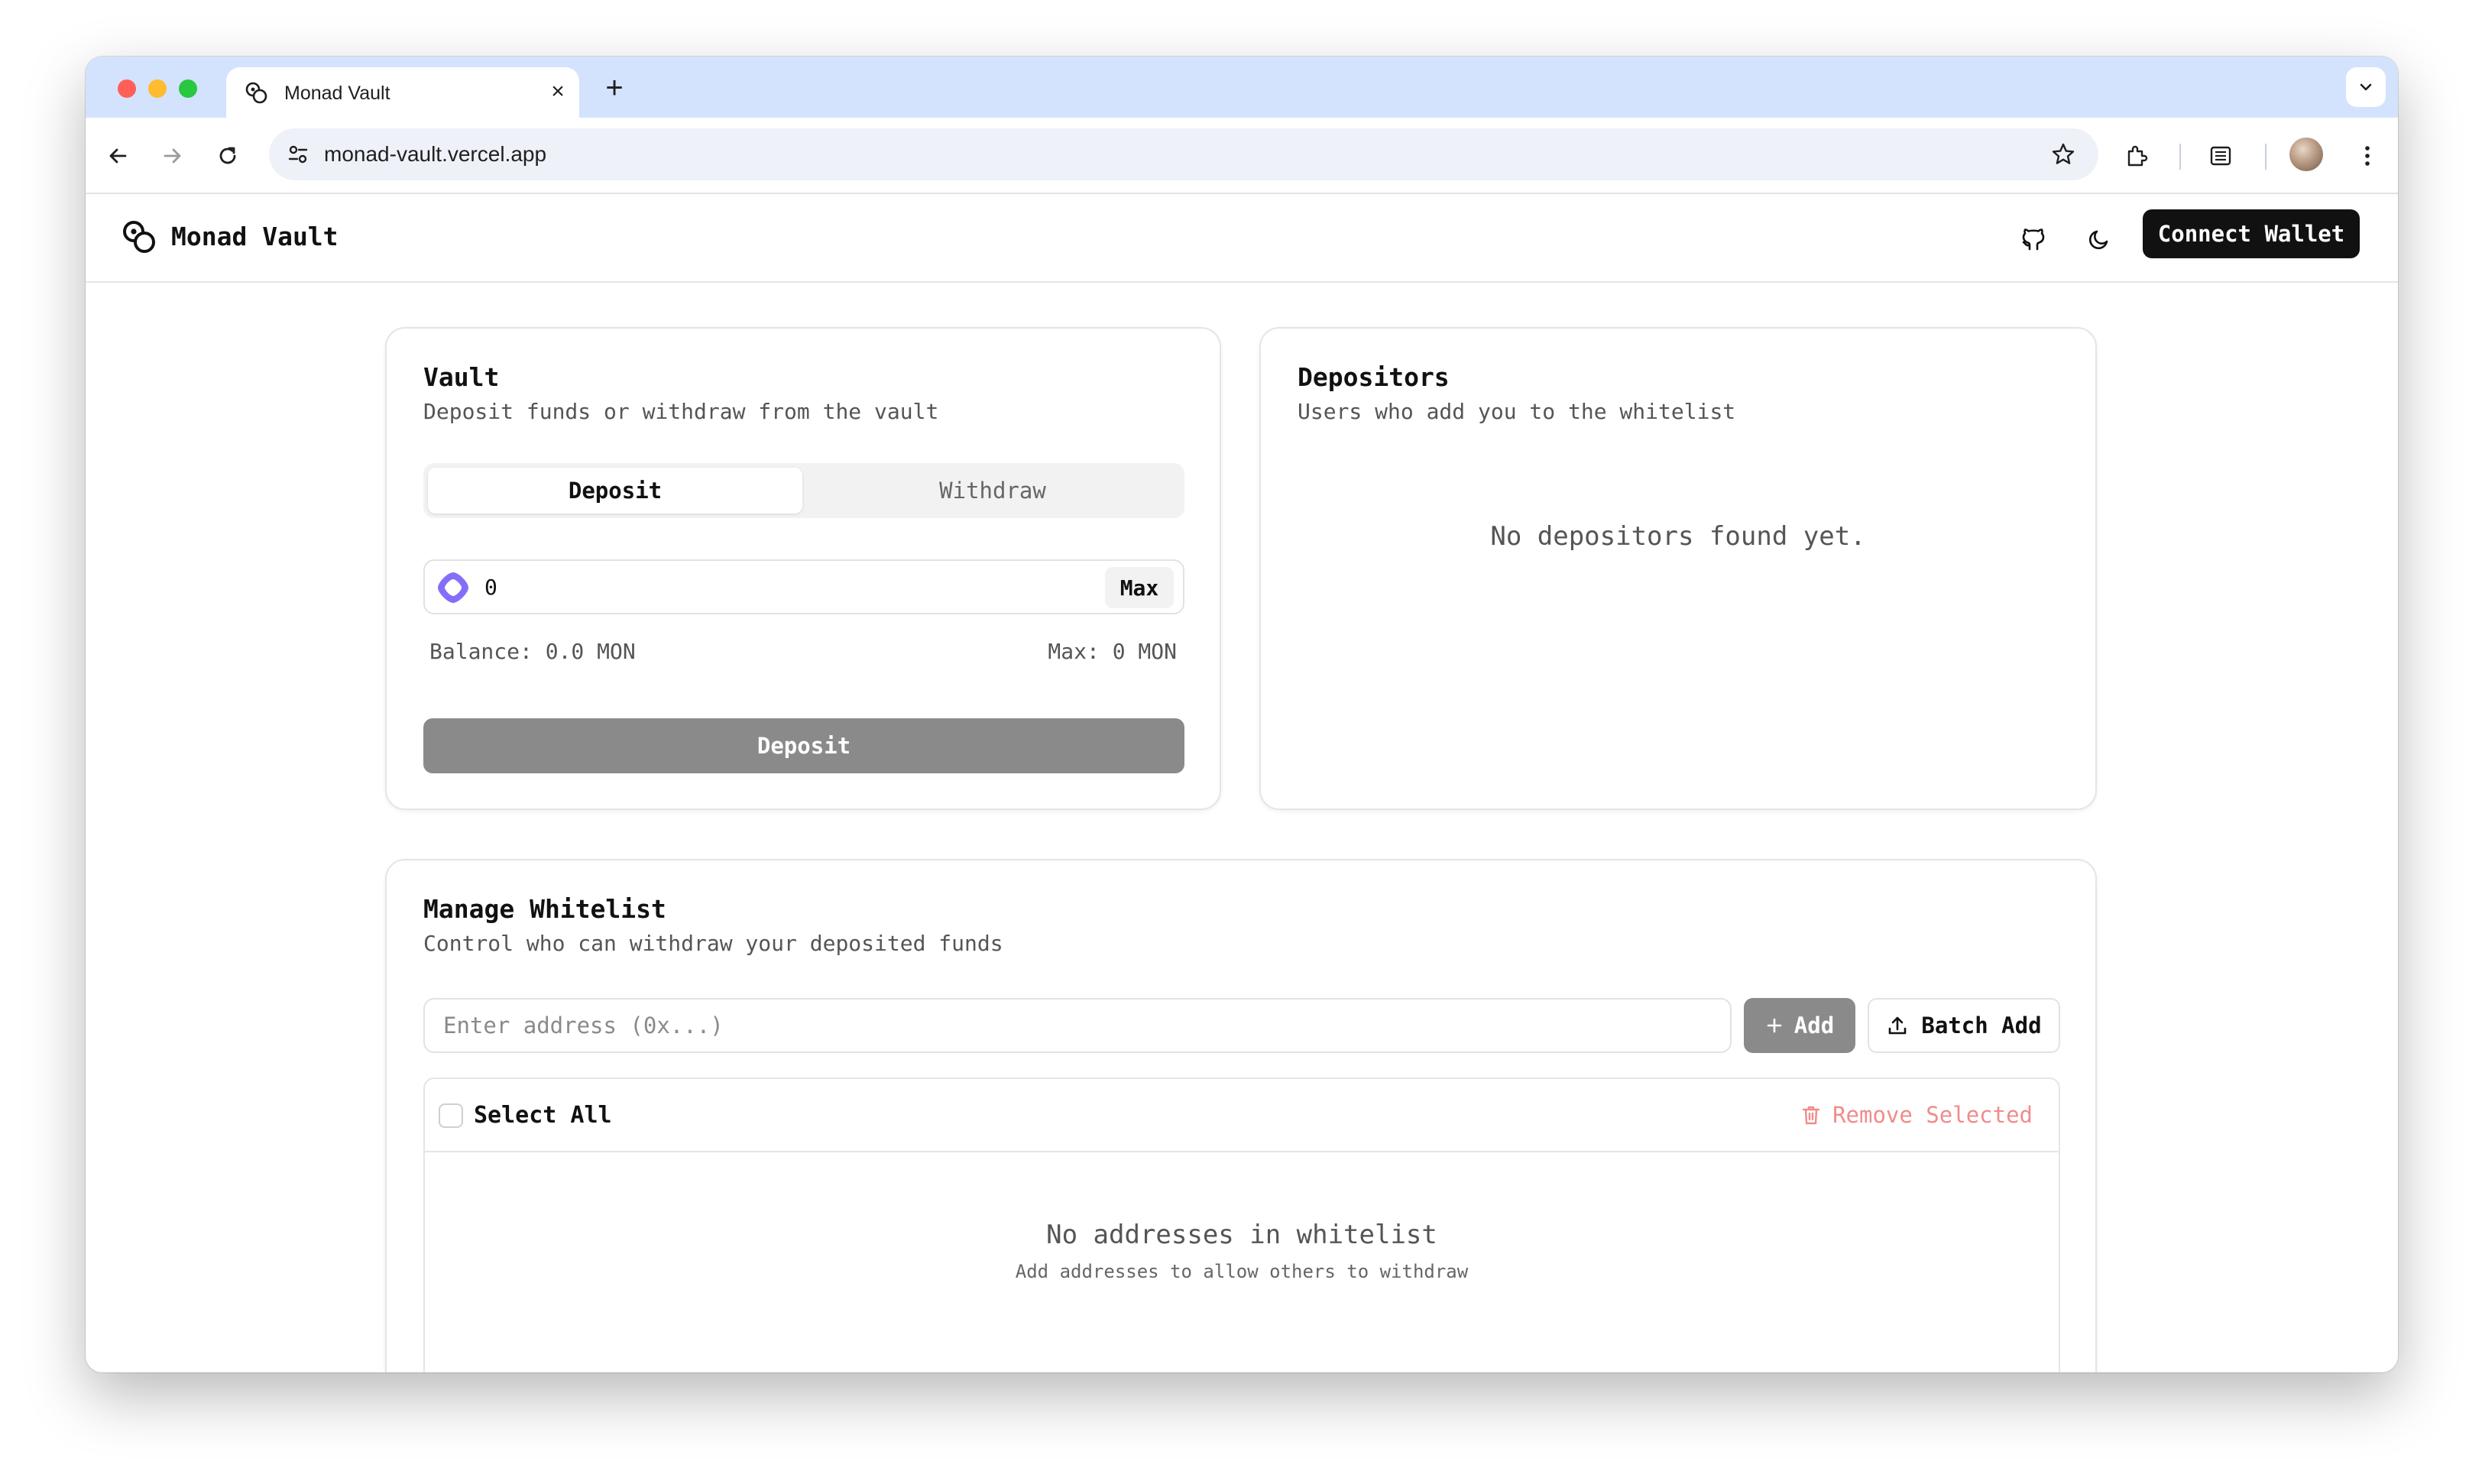  Describe the element at coordinates (1814, 1026) in the screenshot. I see `add-label: Add` at that location.